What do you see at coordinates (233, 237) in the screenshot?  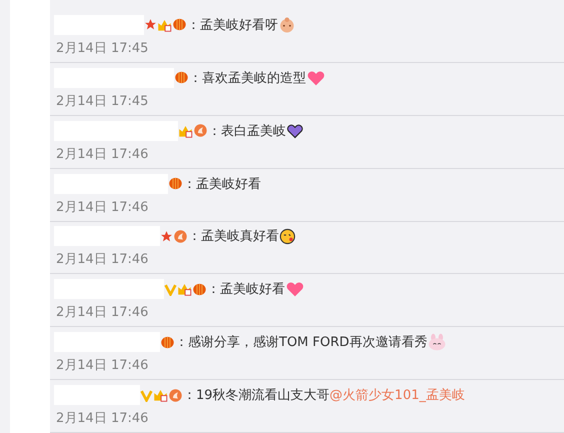 I see `comment-text: ：孟美岐真好看` at bounding box center [233, 237].